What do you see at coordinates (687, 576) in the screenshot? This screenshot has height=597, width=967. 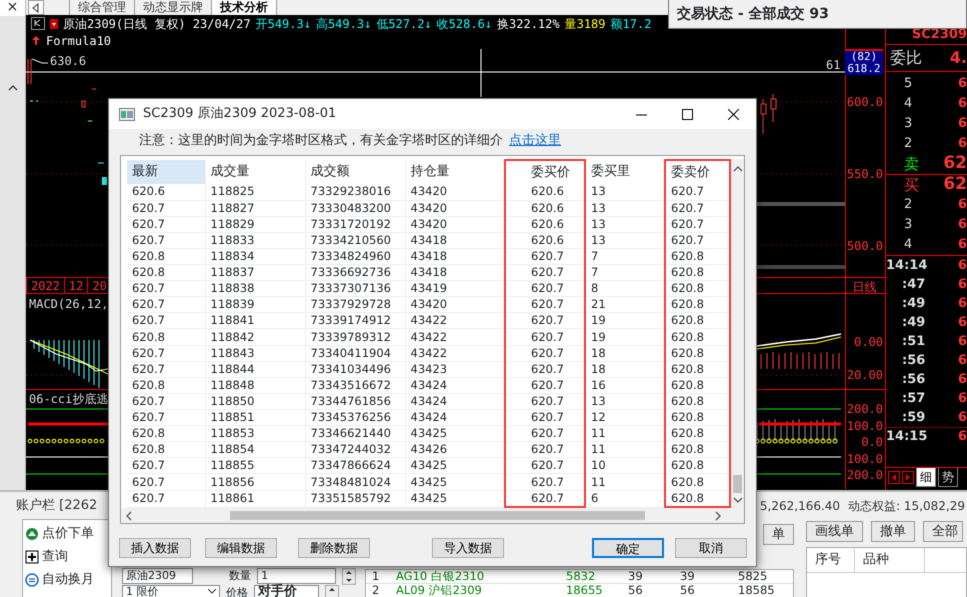 I see `table-cell-text: 39` at bounding box center [687, 576].